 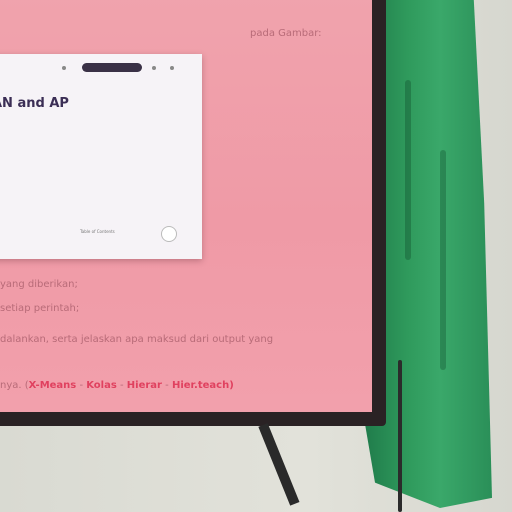 I want to click on screen-text-line-2: setiap perintah;, so click(x=40, y=308).